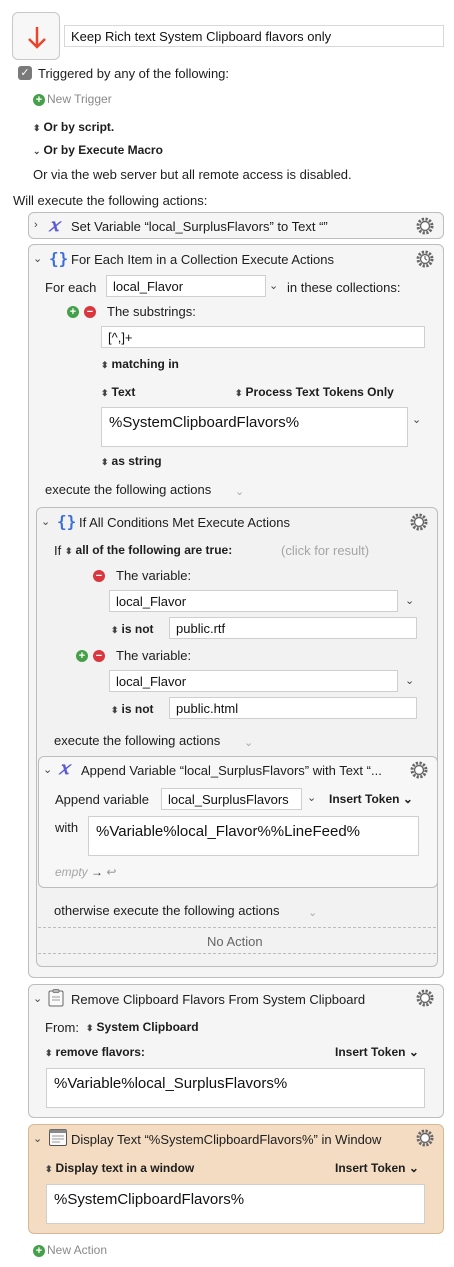 Image resolution: width=454 pixels, height=1267 pixels. What do you see at coordinates (166, 910) in the screenshot?
I see `otherwise-label: otherwise execute the following actions` at bounding box center [166, 910].